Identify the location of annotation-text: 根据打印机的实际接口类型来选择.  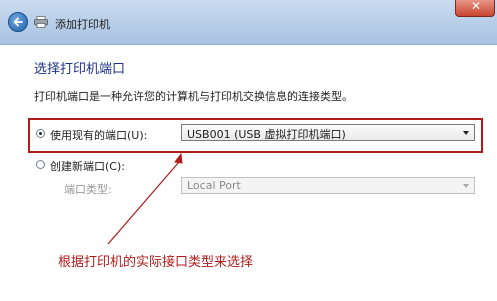
(156, 262).